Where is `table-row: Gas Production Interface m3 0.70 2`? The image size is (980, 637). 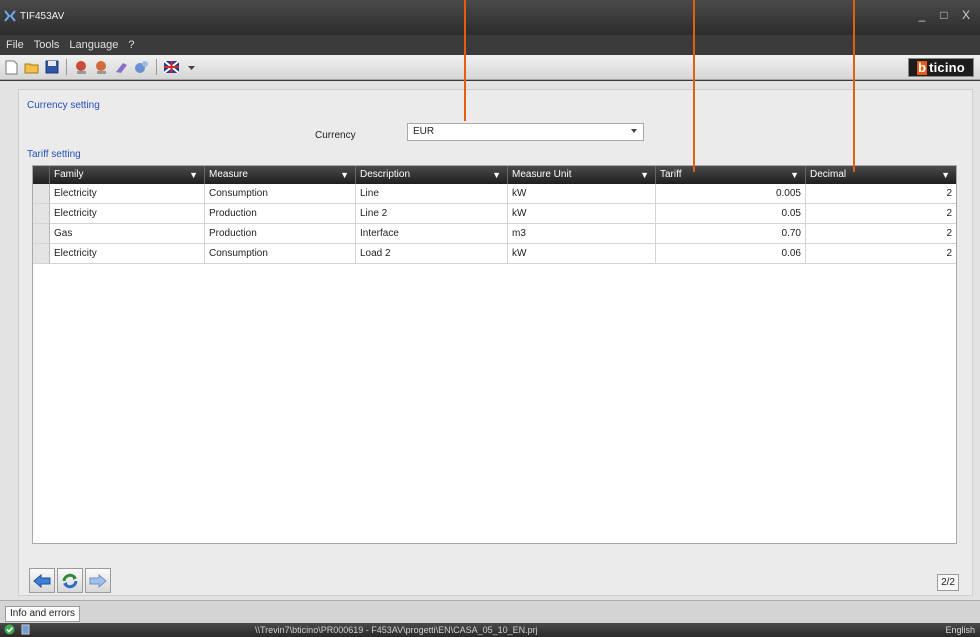 table-row: Gas Production Interface m3 0.70 2 is located at coordinates (494, 234).